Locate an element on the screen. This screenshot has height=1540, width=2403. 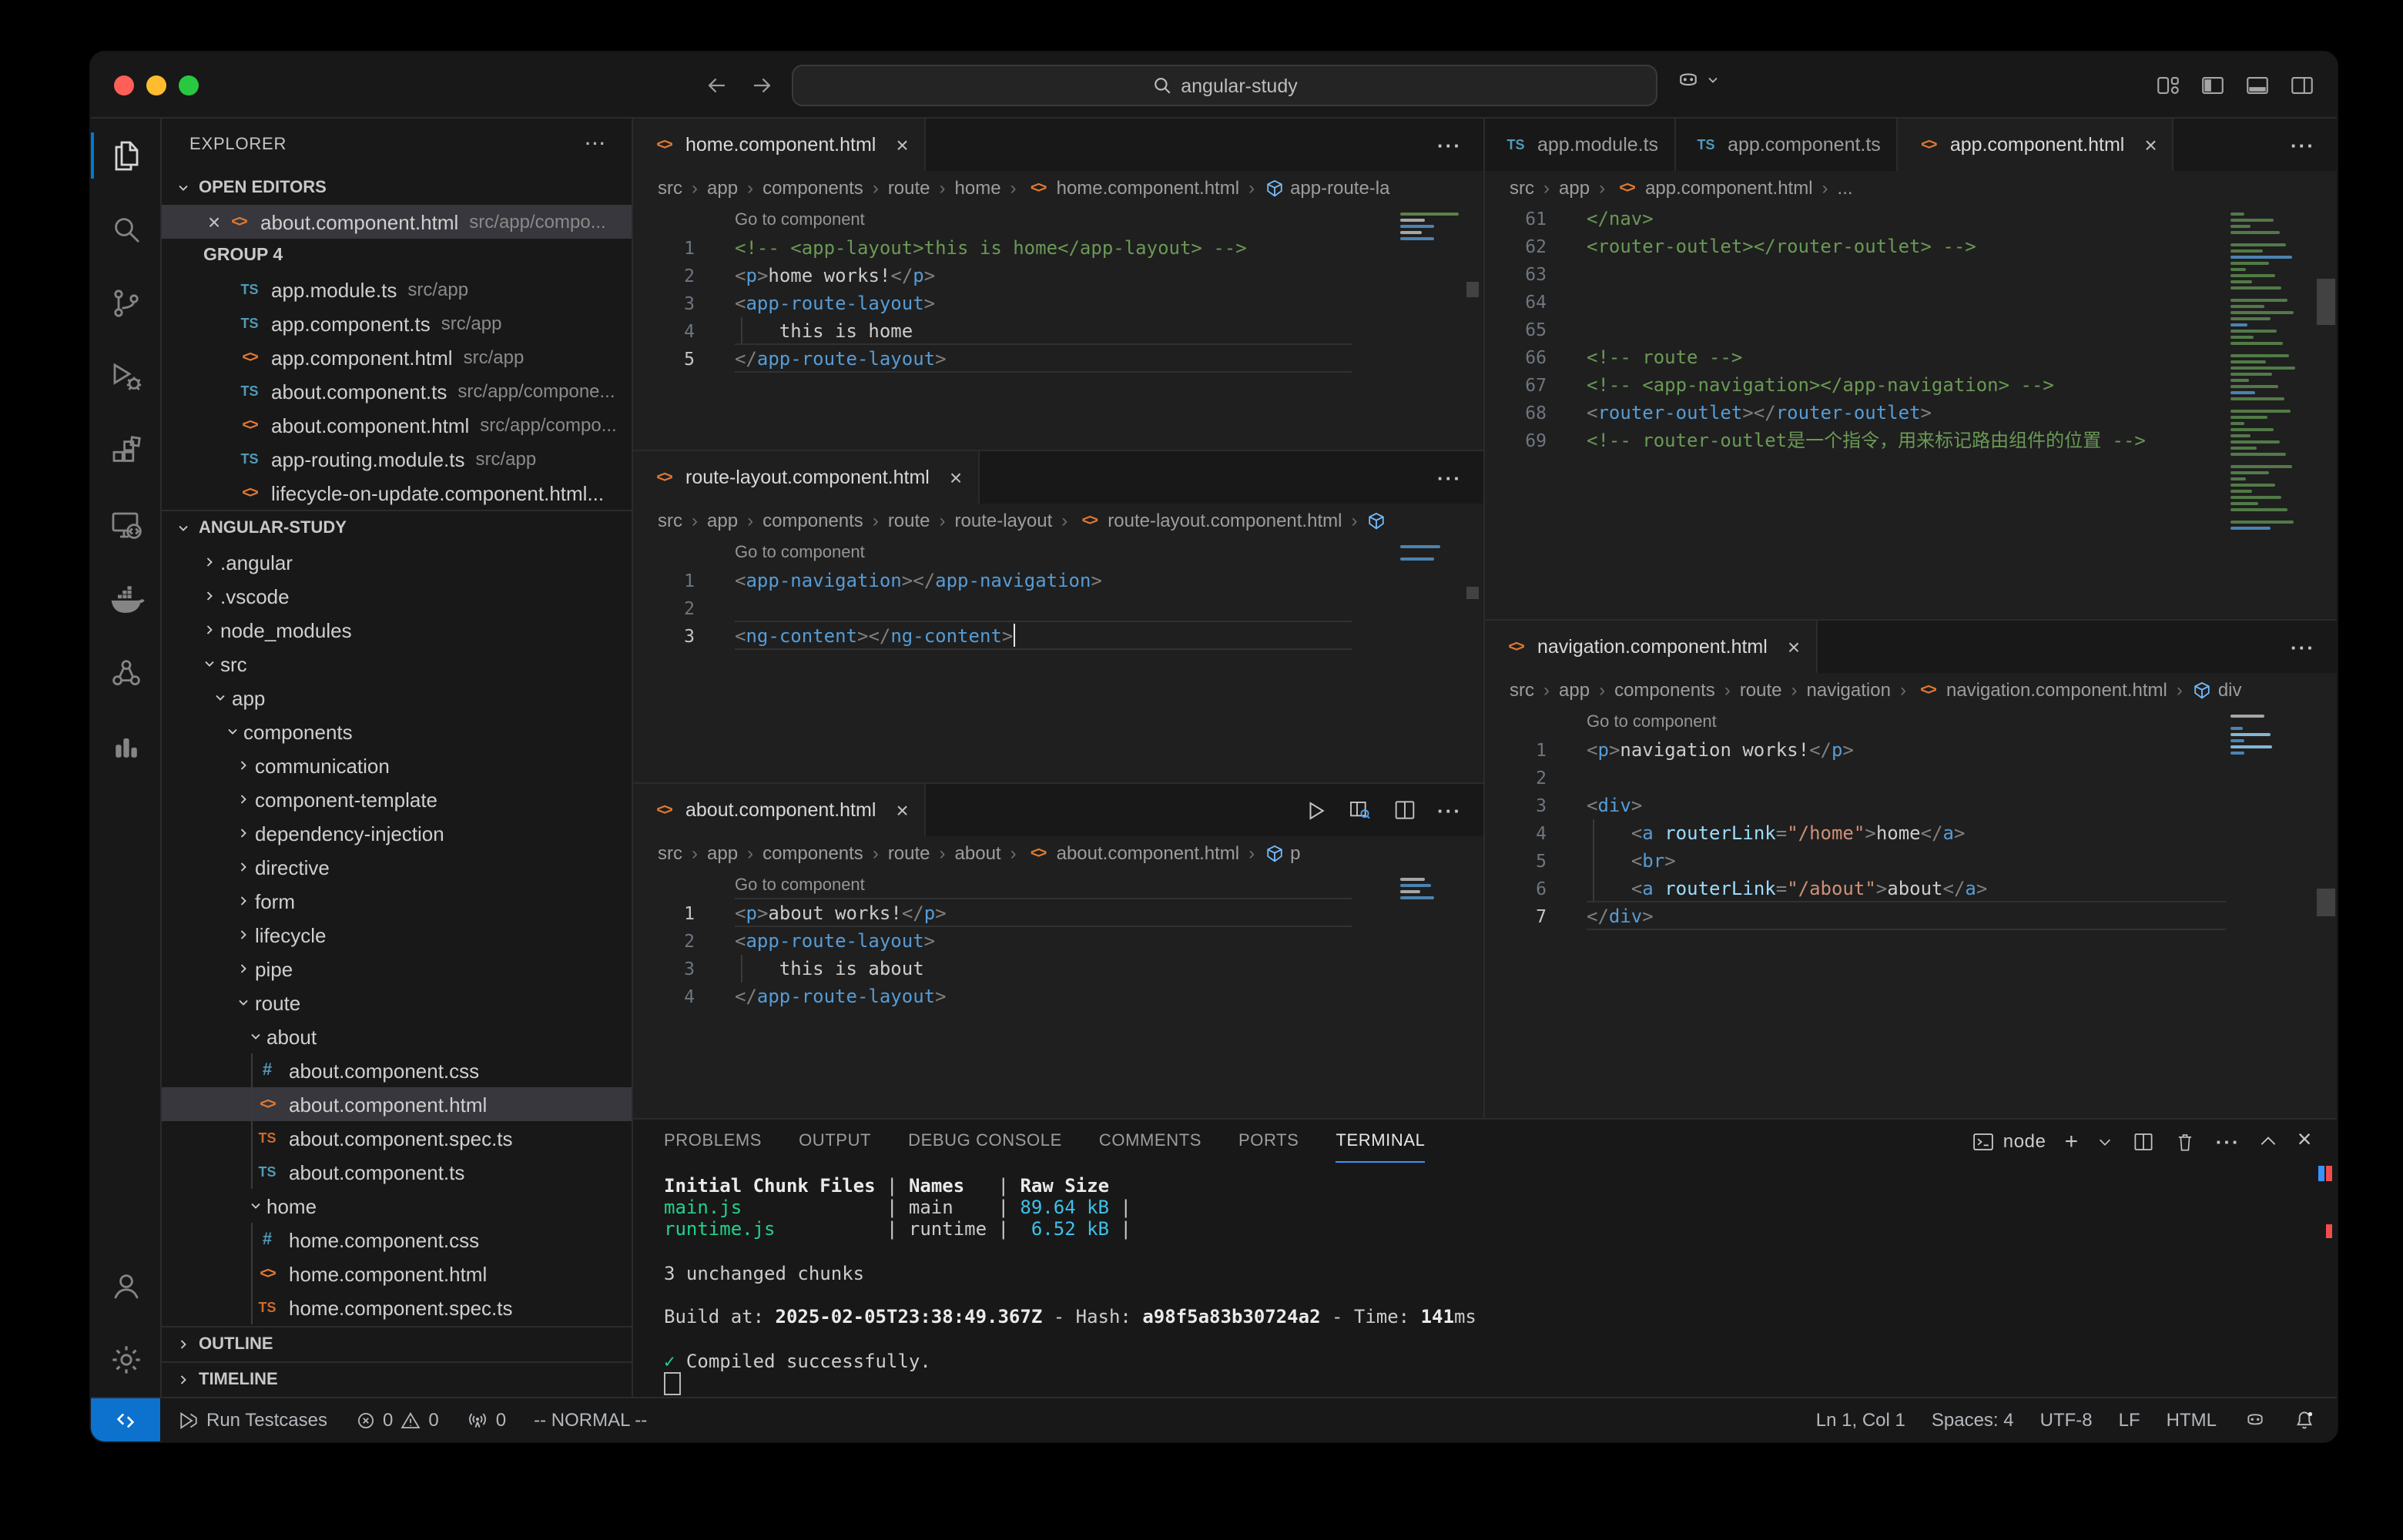
status-run-all: Run Testcases is located at coordinates (253, 1420).